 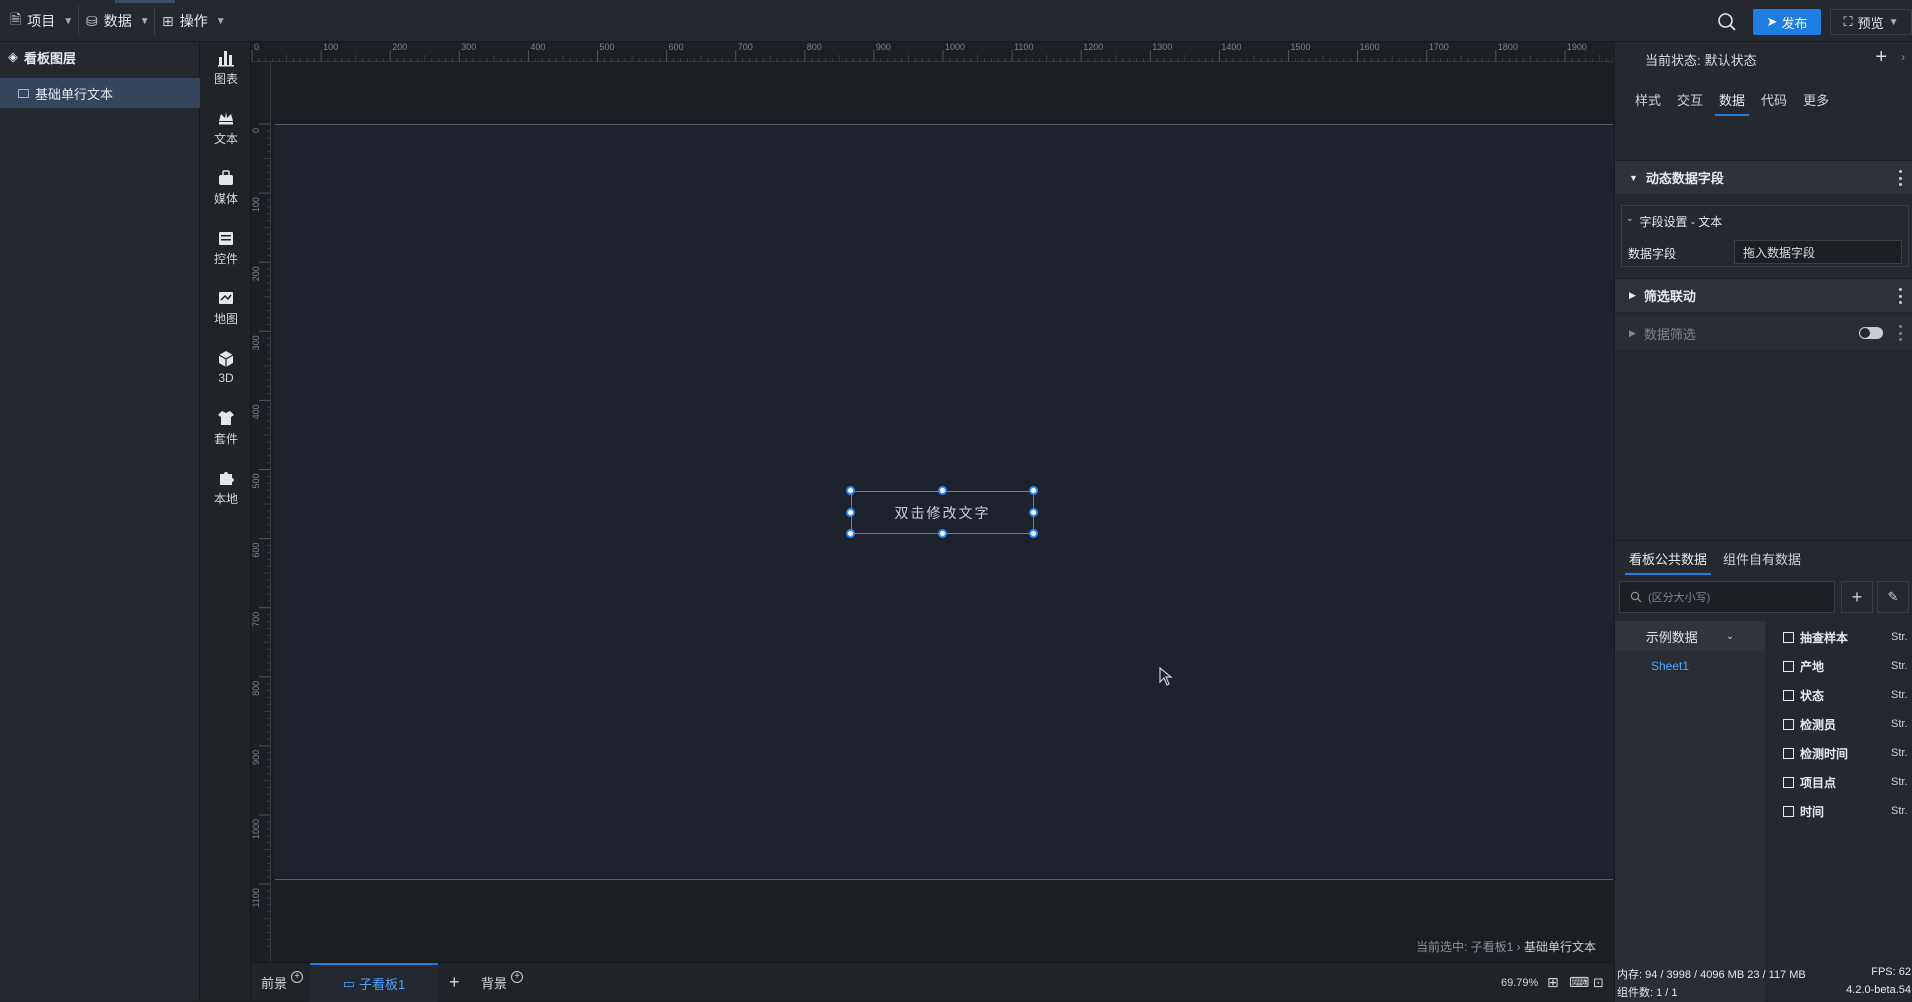 I want to click on foreground-label: 前景, so click(x=274, y=983).